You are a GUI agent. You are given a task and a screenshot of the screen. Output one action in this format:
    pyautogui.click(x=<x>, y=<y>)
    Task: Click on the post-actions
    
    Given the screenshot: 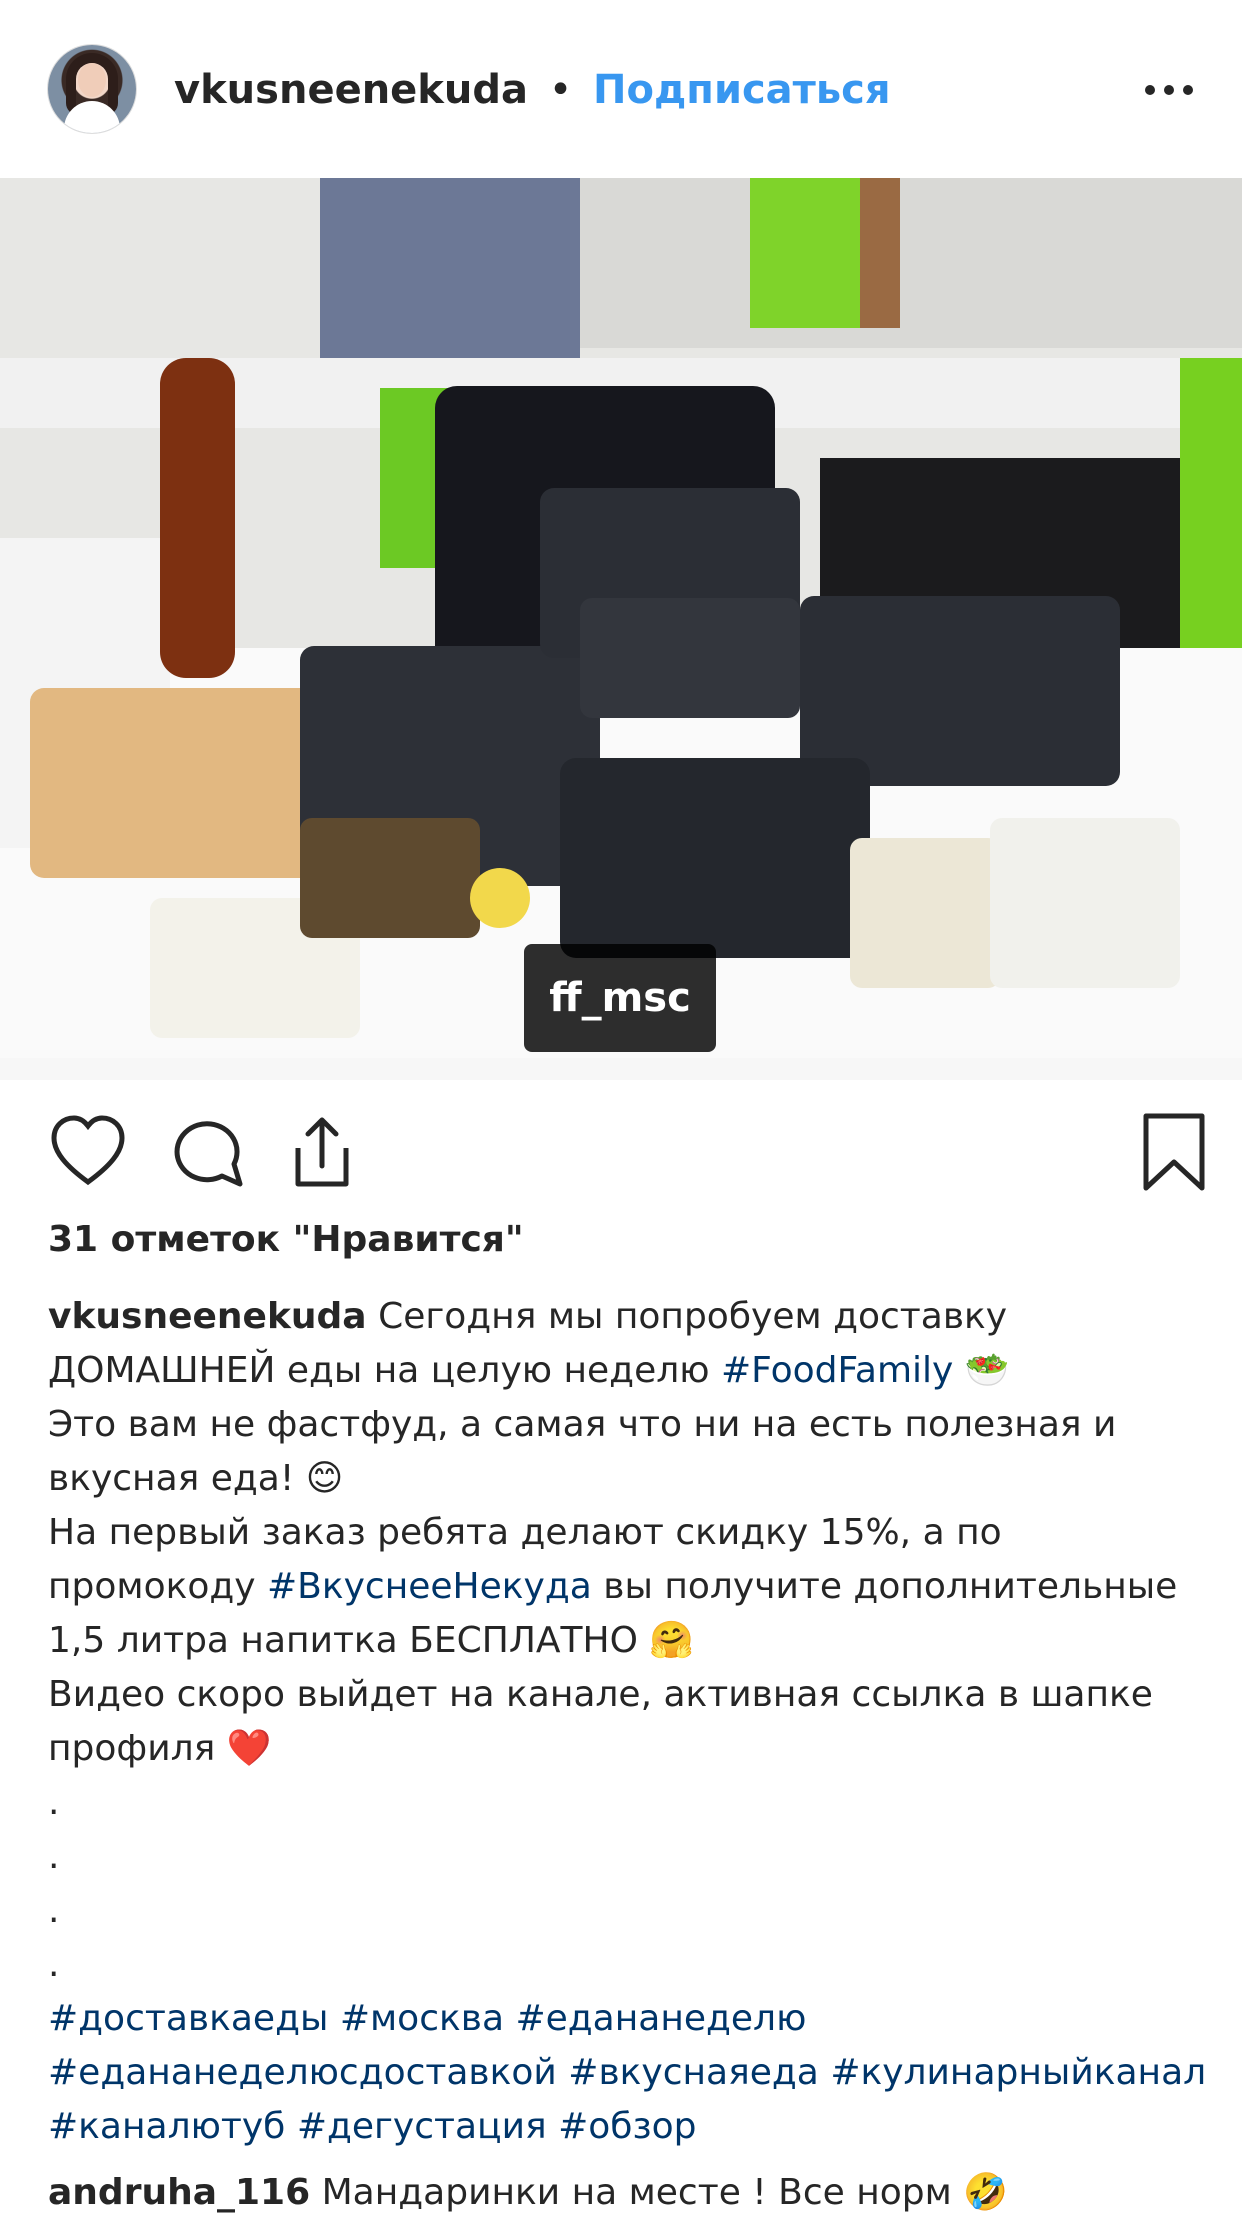 What is the action you would take?
    pyautogui.click(x=621, y=1155)
    